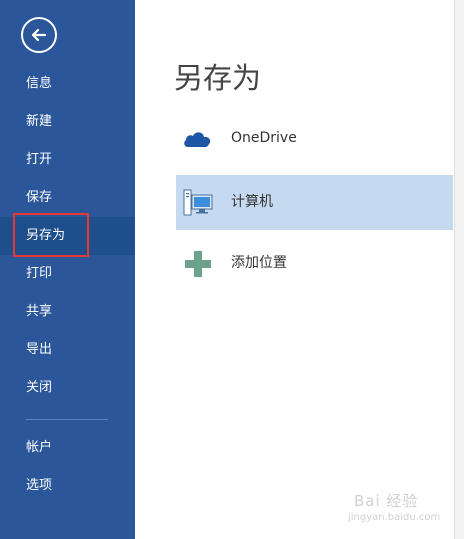 The width and height of the screenshot is (464, 539). Describe the element at coordinates (459, 269) in the screenshot. I see `scroll-edge` at that location.